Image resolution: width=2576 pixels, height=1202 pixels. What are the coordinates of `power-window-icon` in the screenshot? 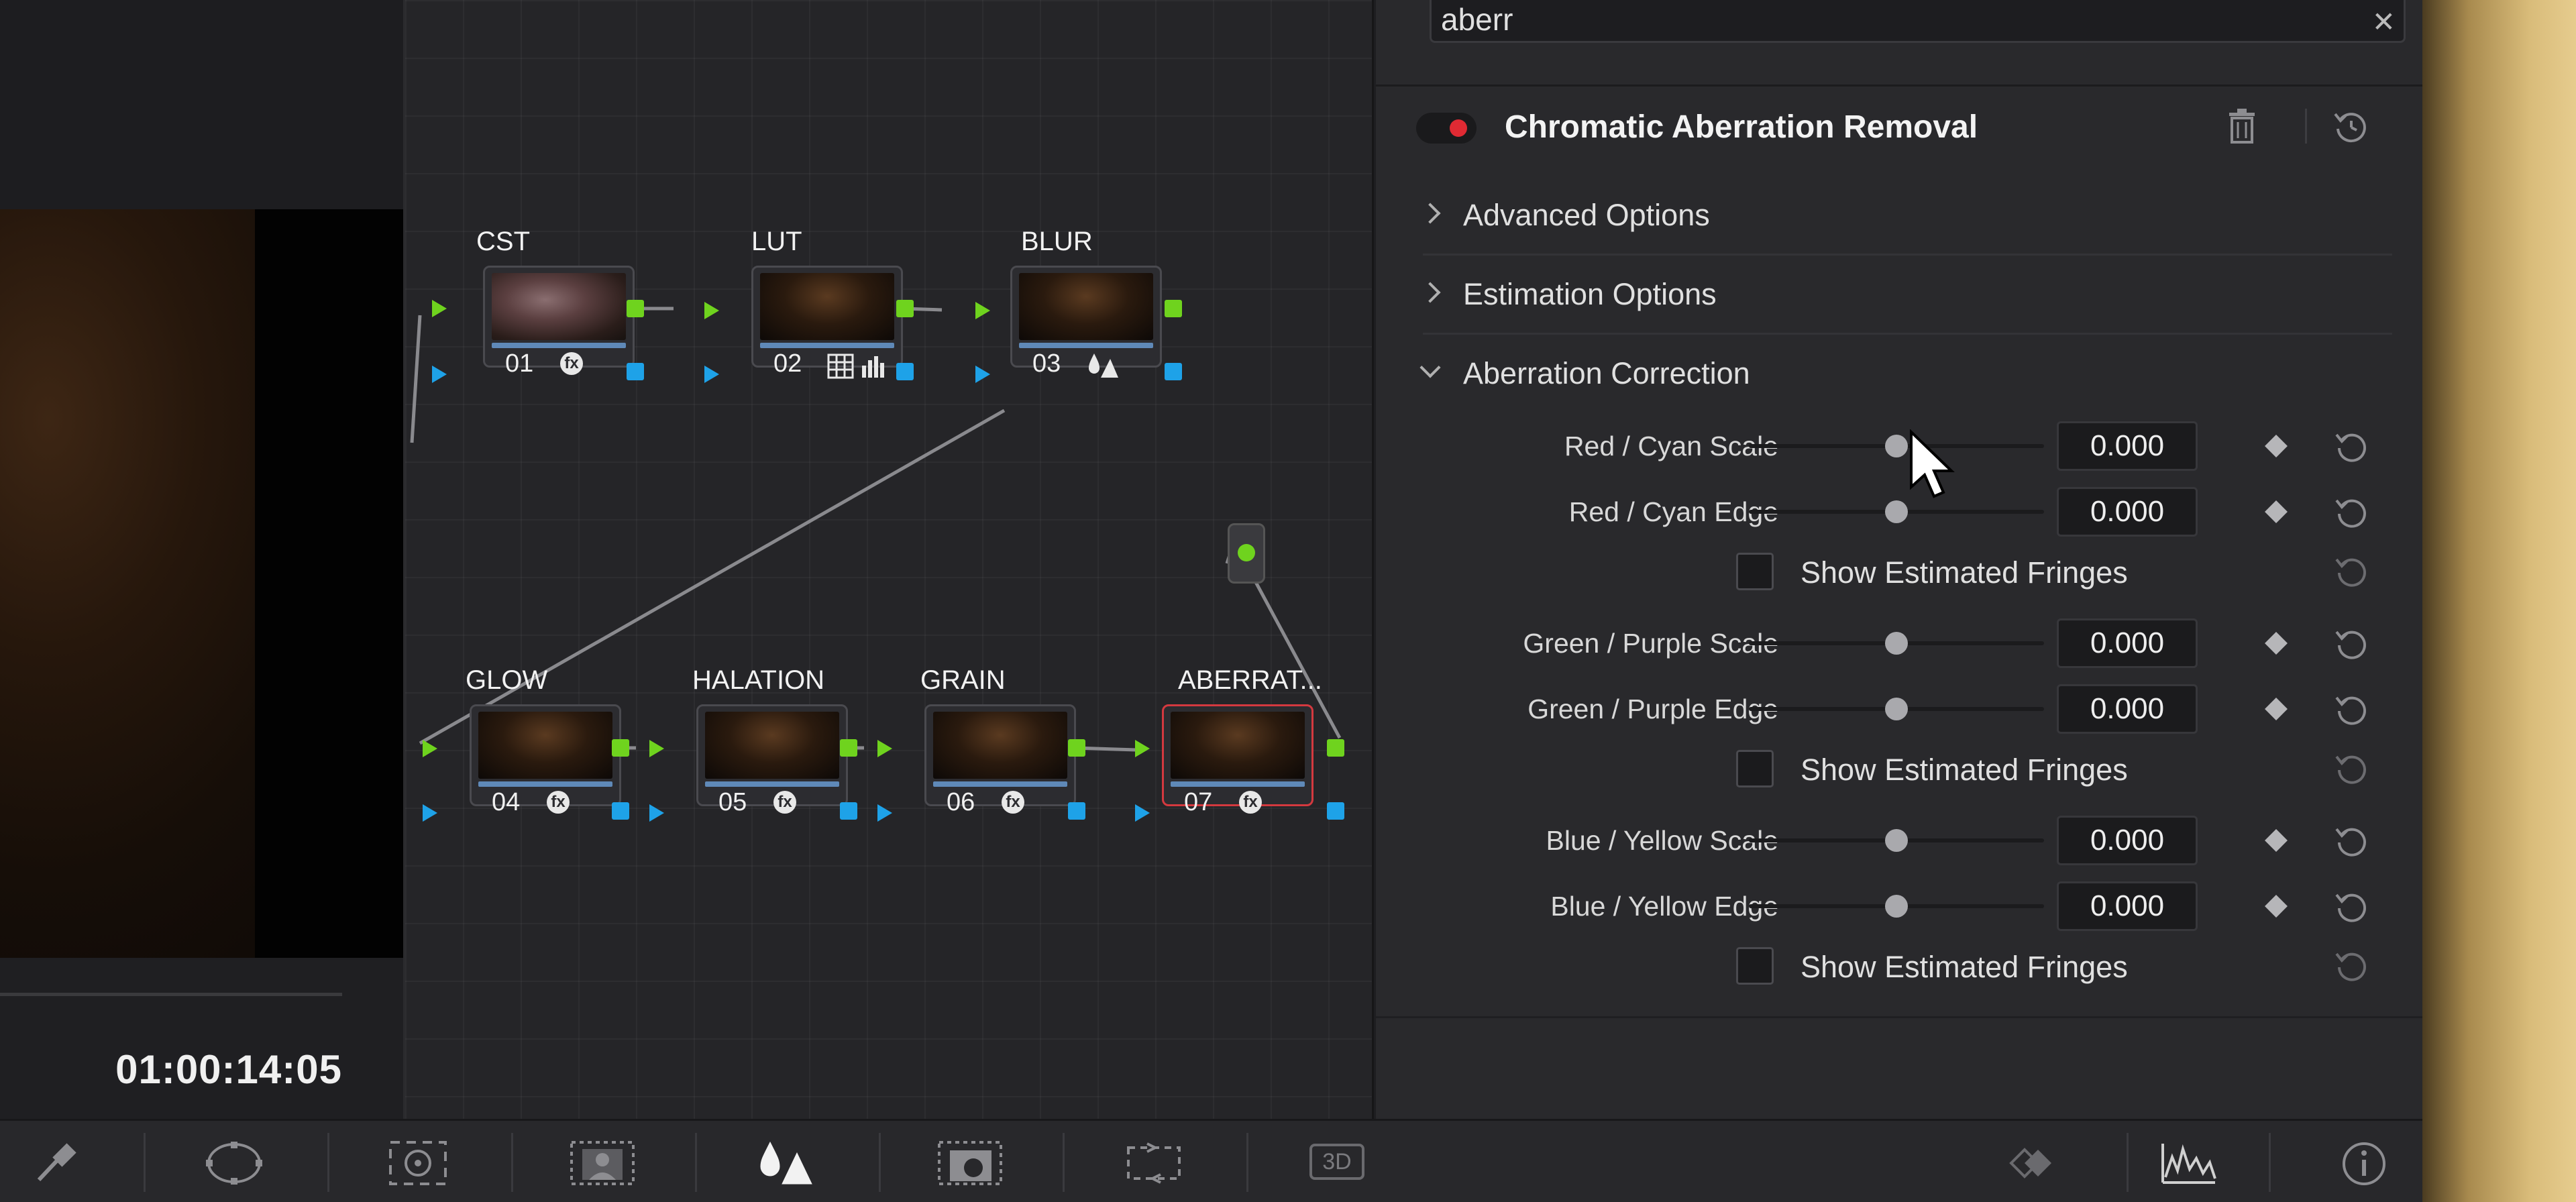 It's located at (234, 1164).